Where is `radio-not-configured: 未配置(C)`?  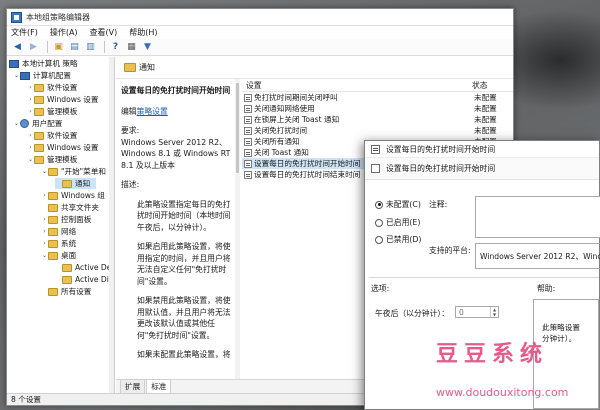
radio-not-configured: 未配置(C) is located at coordinates (398, 204).